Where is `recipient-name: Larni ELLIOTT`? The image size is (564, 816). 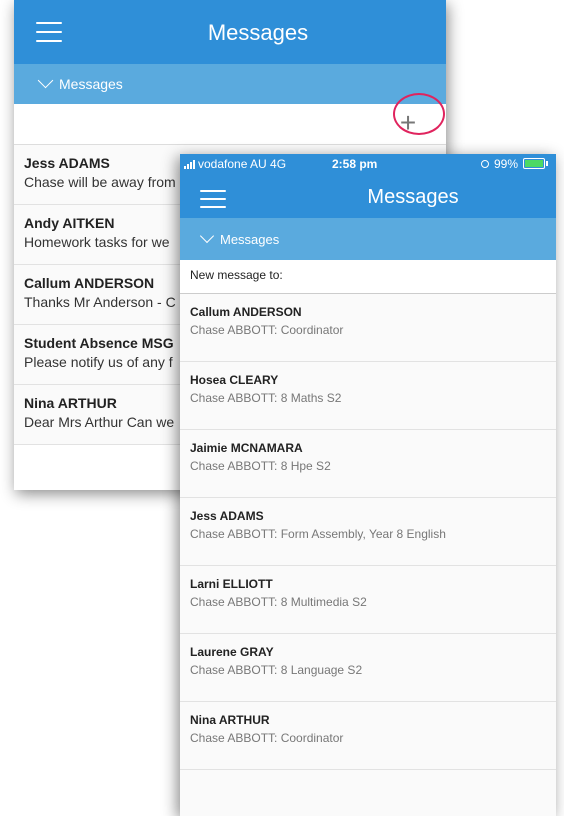
recipient-name: Larni ELLIOTT is located at coordinates (231, 584).